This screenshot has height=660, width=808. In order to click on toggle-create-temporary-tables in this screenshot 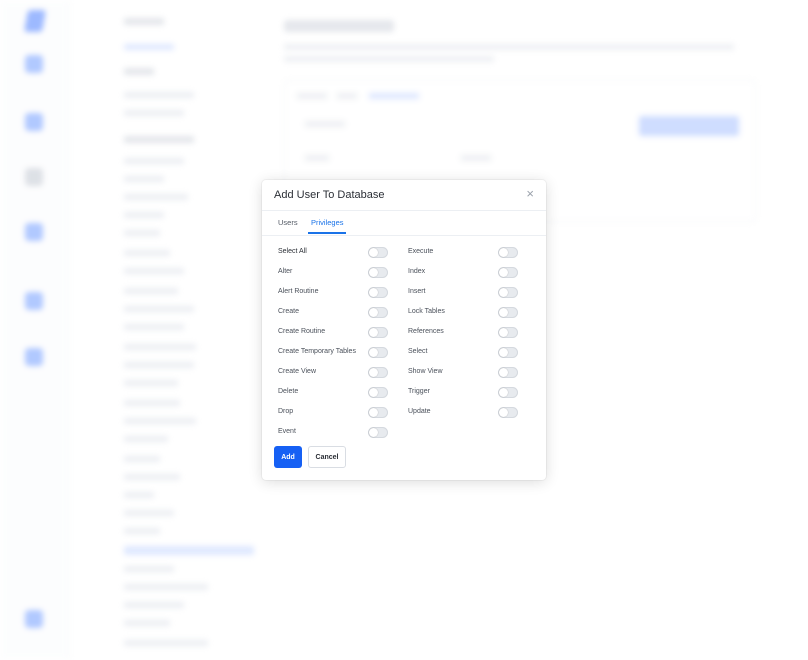, I will do `click(378, 352)`.